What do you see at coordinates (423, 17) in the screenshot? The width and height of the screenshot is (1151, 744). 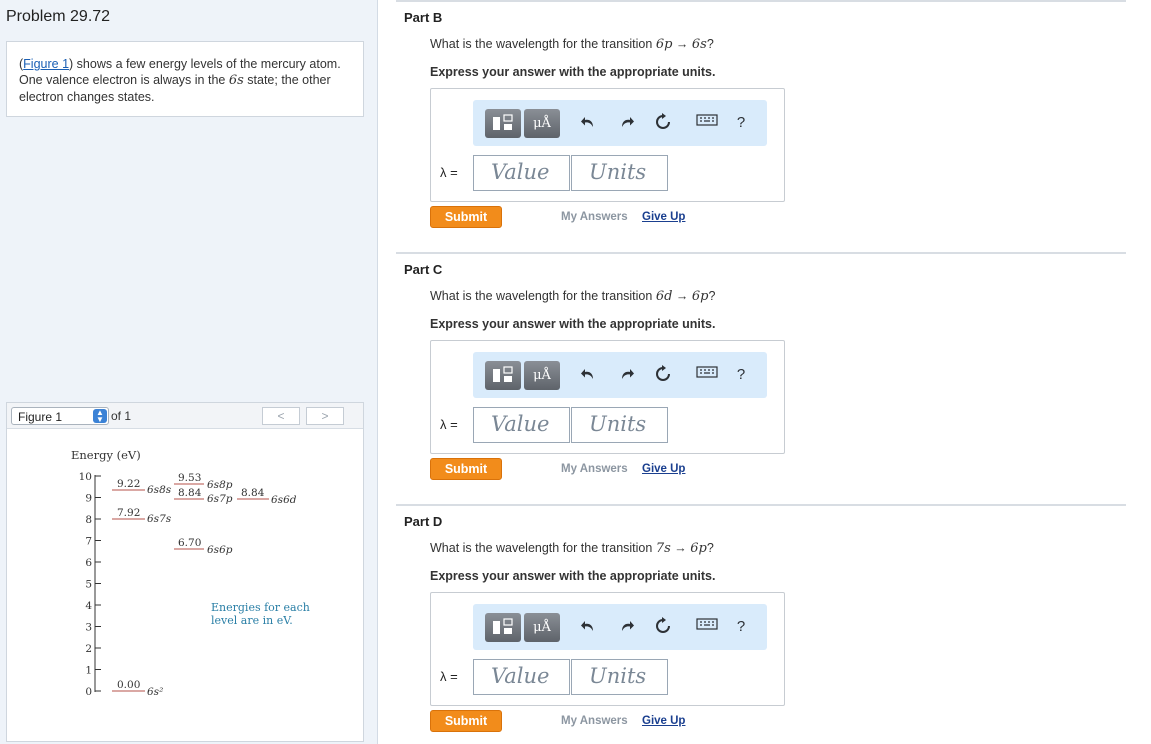 I see `part-title: Part B` at bounding box center [423, 17].